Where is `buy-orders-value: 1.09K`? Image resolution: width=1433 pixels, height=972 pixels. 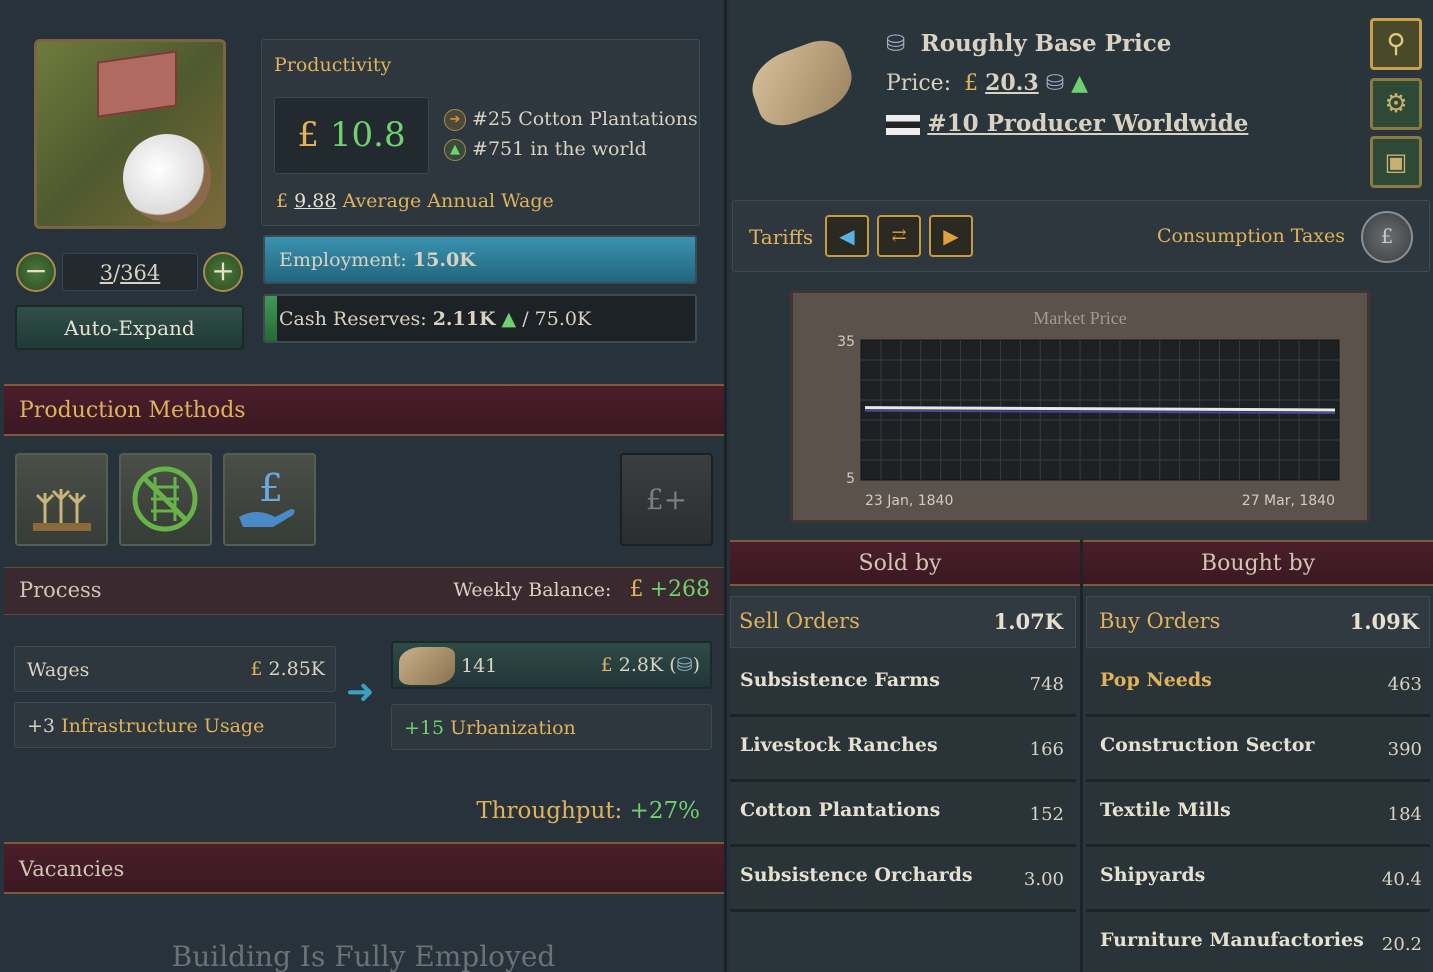 buy-orders-value: 1.09K is located at coordinates (1384, 621).